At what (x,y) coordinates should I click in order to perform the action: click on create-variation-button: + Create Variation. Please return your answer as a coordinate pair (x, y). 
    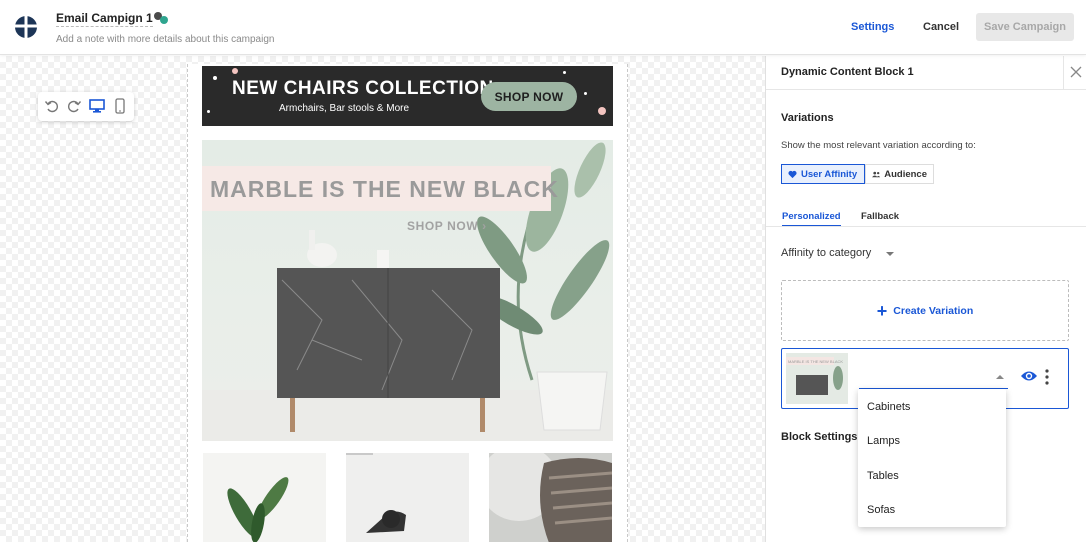
    Looking at the image, I should click on (925, 310).